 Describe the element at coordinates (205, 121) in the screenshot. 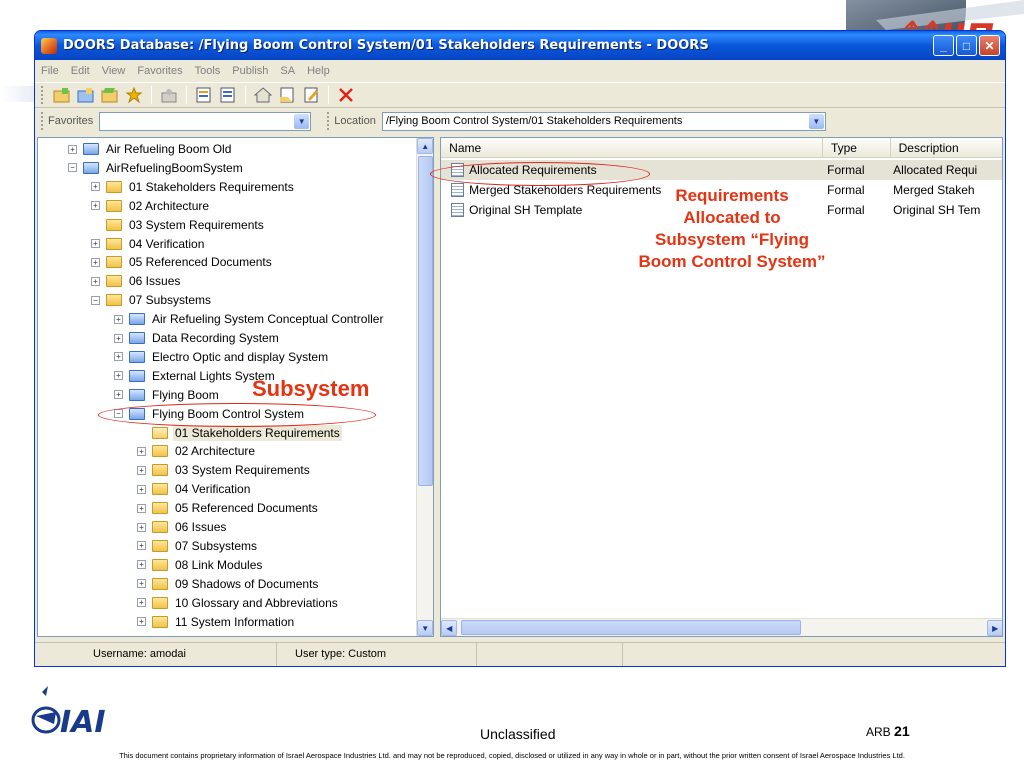

I see `favorites-combo: ▼` at that location.